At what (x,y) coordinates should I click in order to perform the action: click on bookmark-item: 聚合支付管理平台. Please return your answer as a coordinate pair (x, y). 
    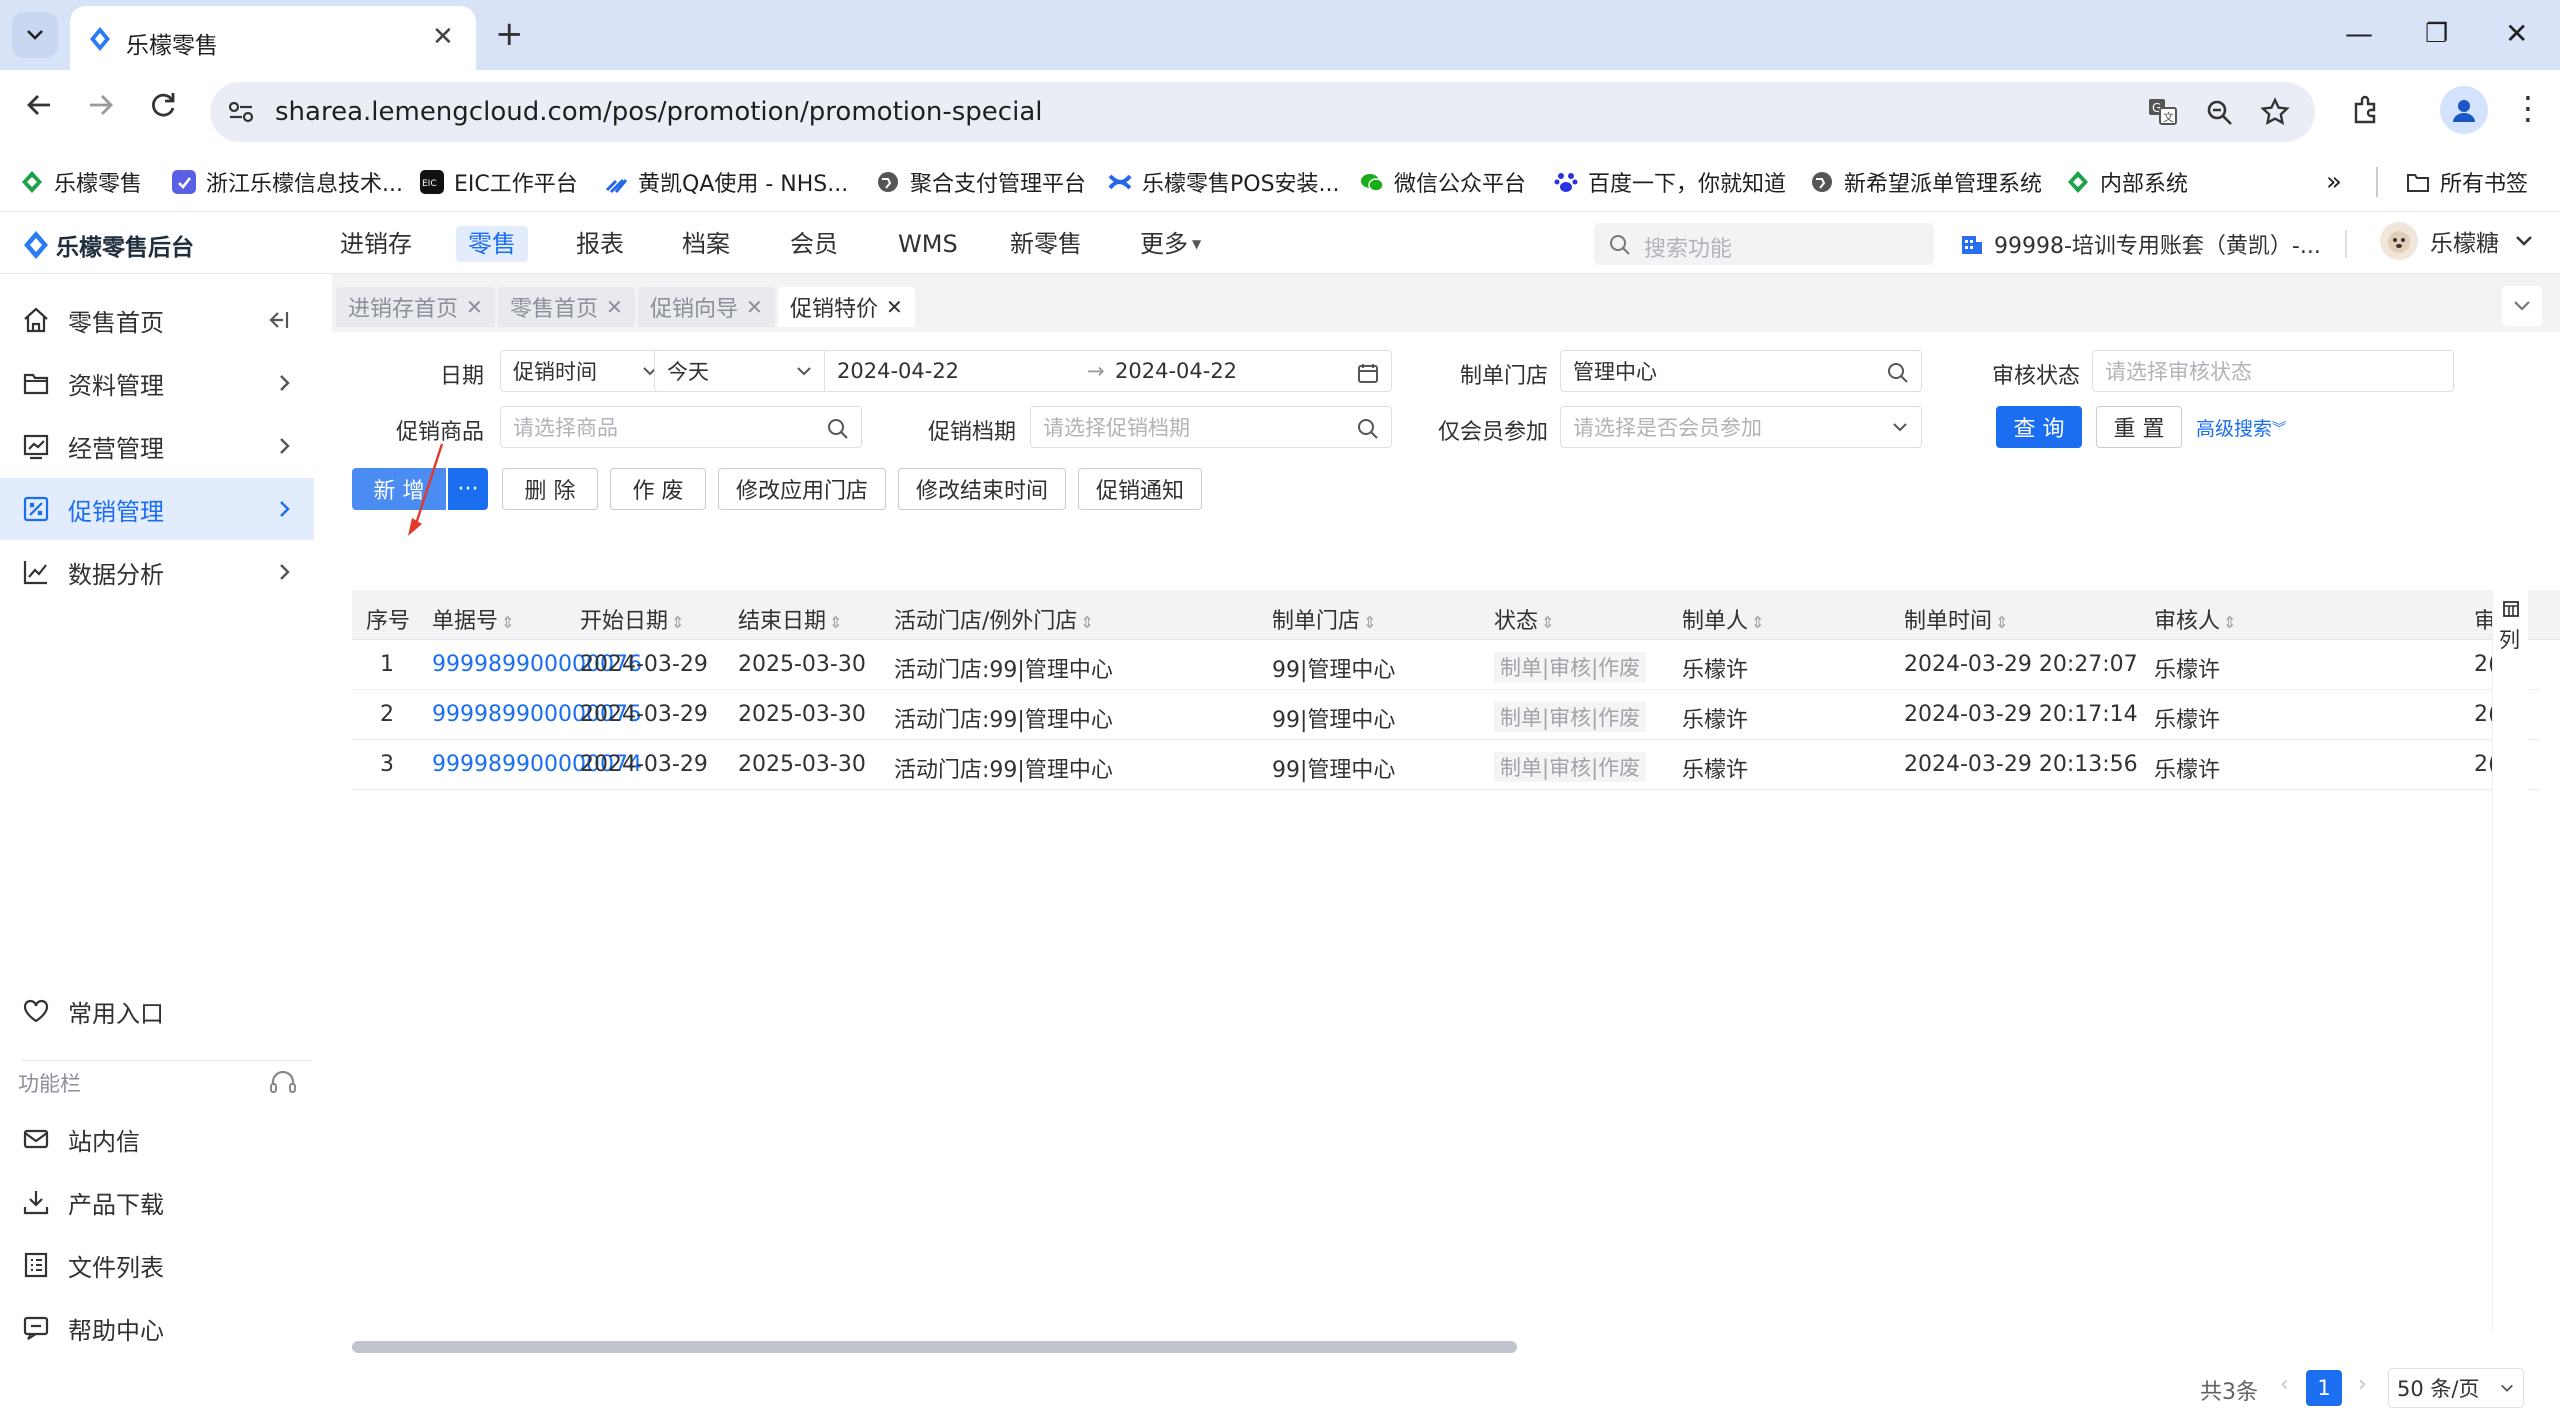
    Looking at the image, I should click on (981, 182).